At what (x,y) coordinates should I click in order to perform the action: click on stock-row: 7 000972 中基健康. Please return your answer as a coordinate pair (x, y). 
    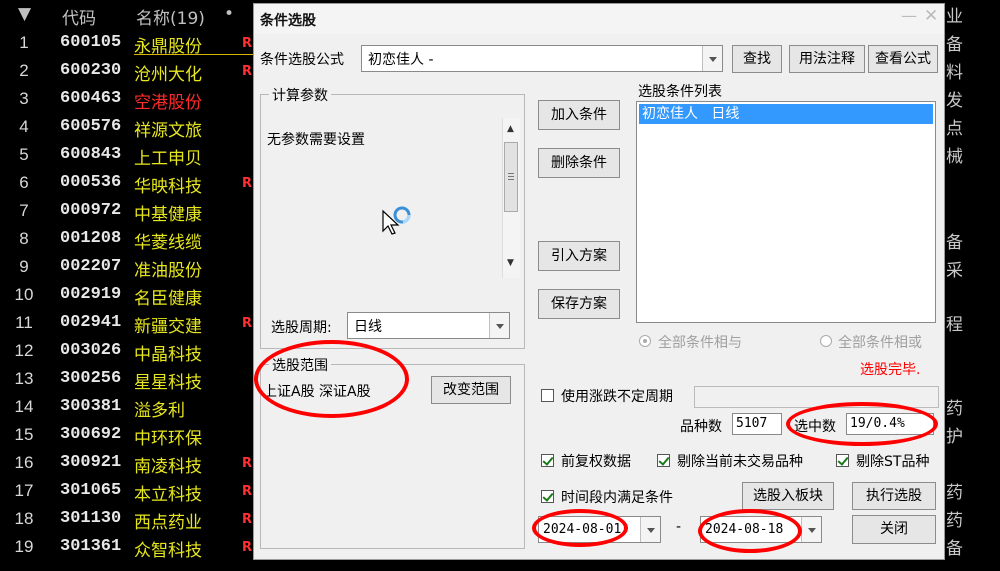
    Looking at the image, I should click on (130, 212).